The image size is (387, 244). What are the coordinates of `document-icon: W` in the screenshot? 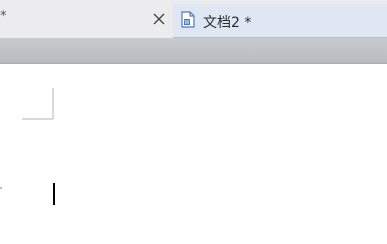 It's located at (188, 19).